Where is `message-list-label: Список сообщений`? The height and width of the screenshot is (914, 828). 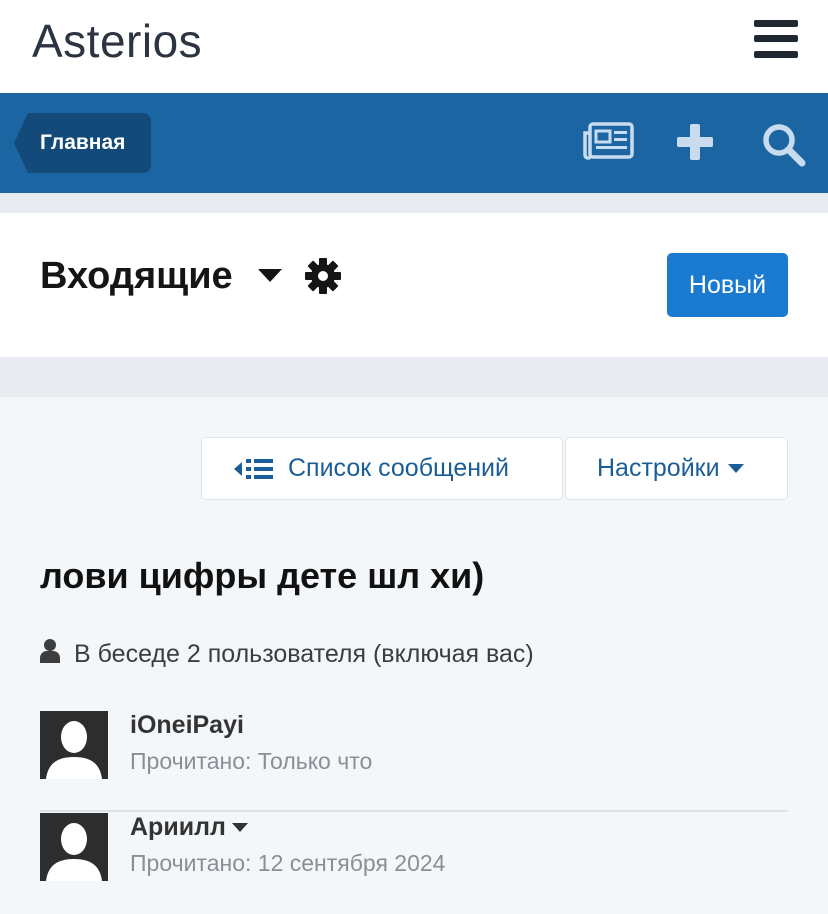
message-list-label: Список сообщений is located at coordinates (398, 468).